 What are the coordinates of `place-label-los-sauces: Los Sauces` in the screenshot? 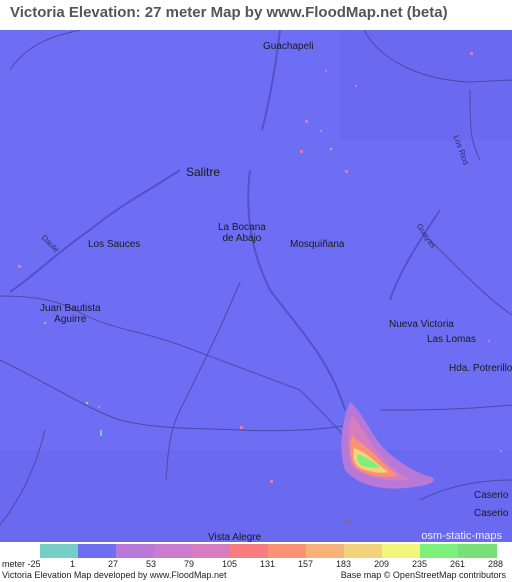 It's located at (114, 244).